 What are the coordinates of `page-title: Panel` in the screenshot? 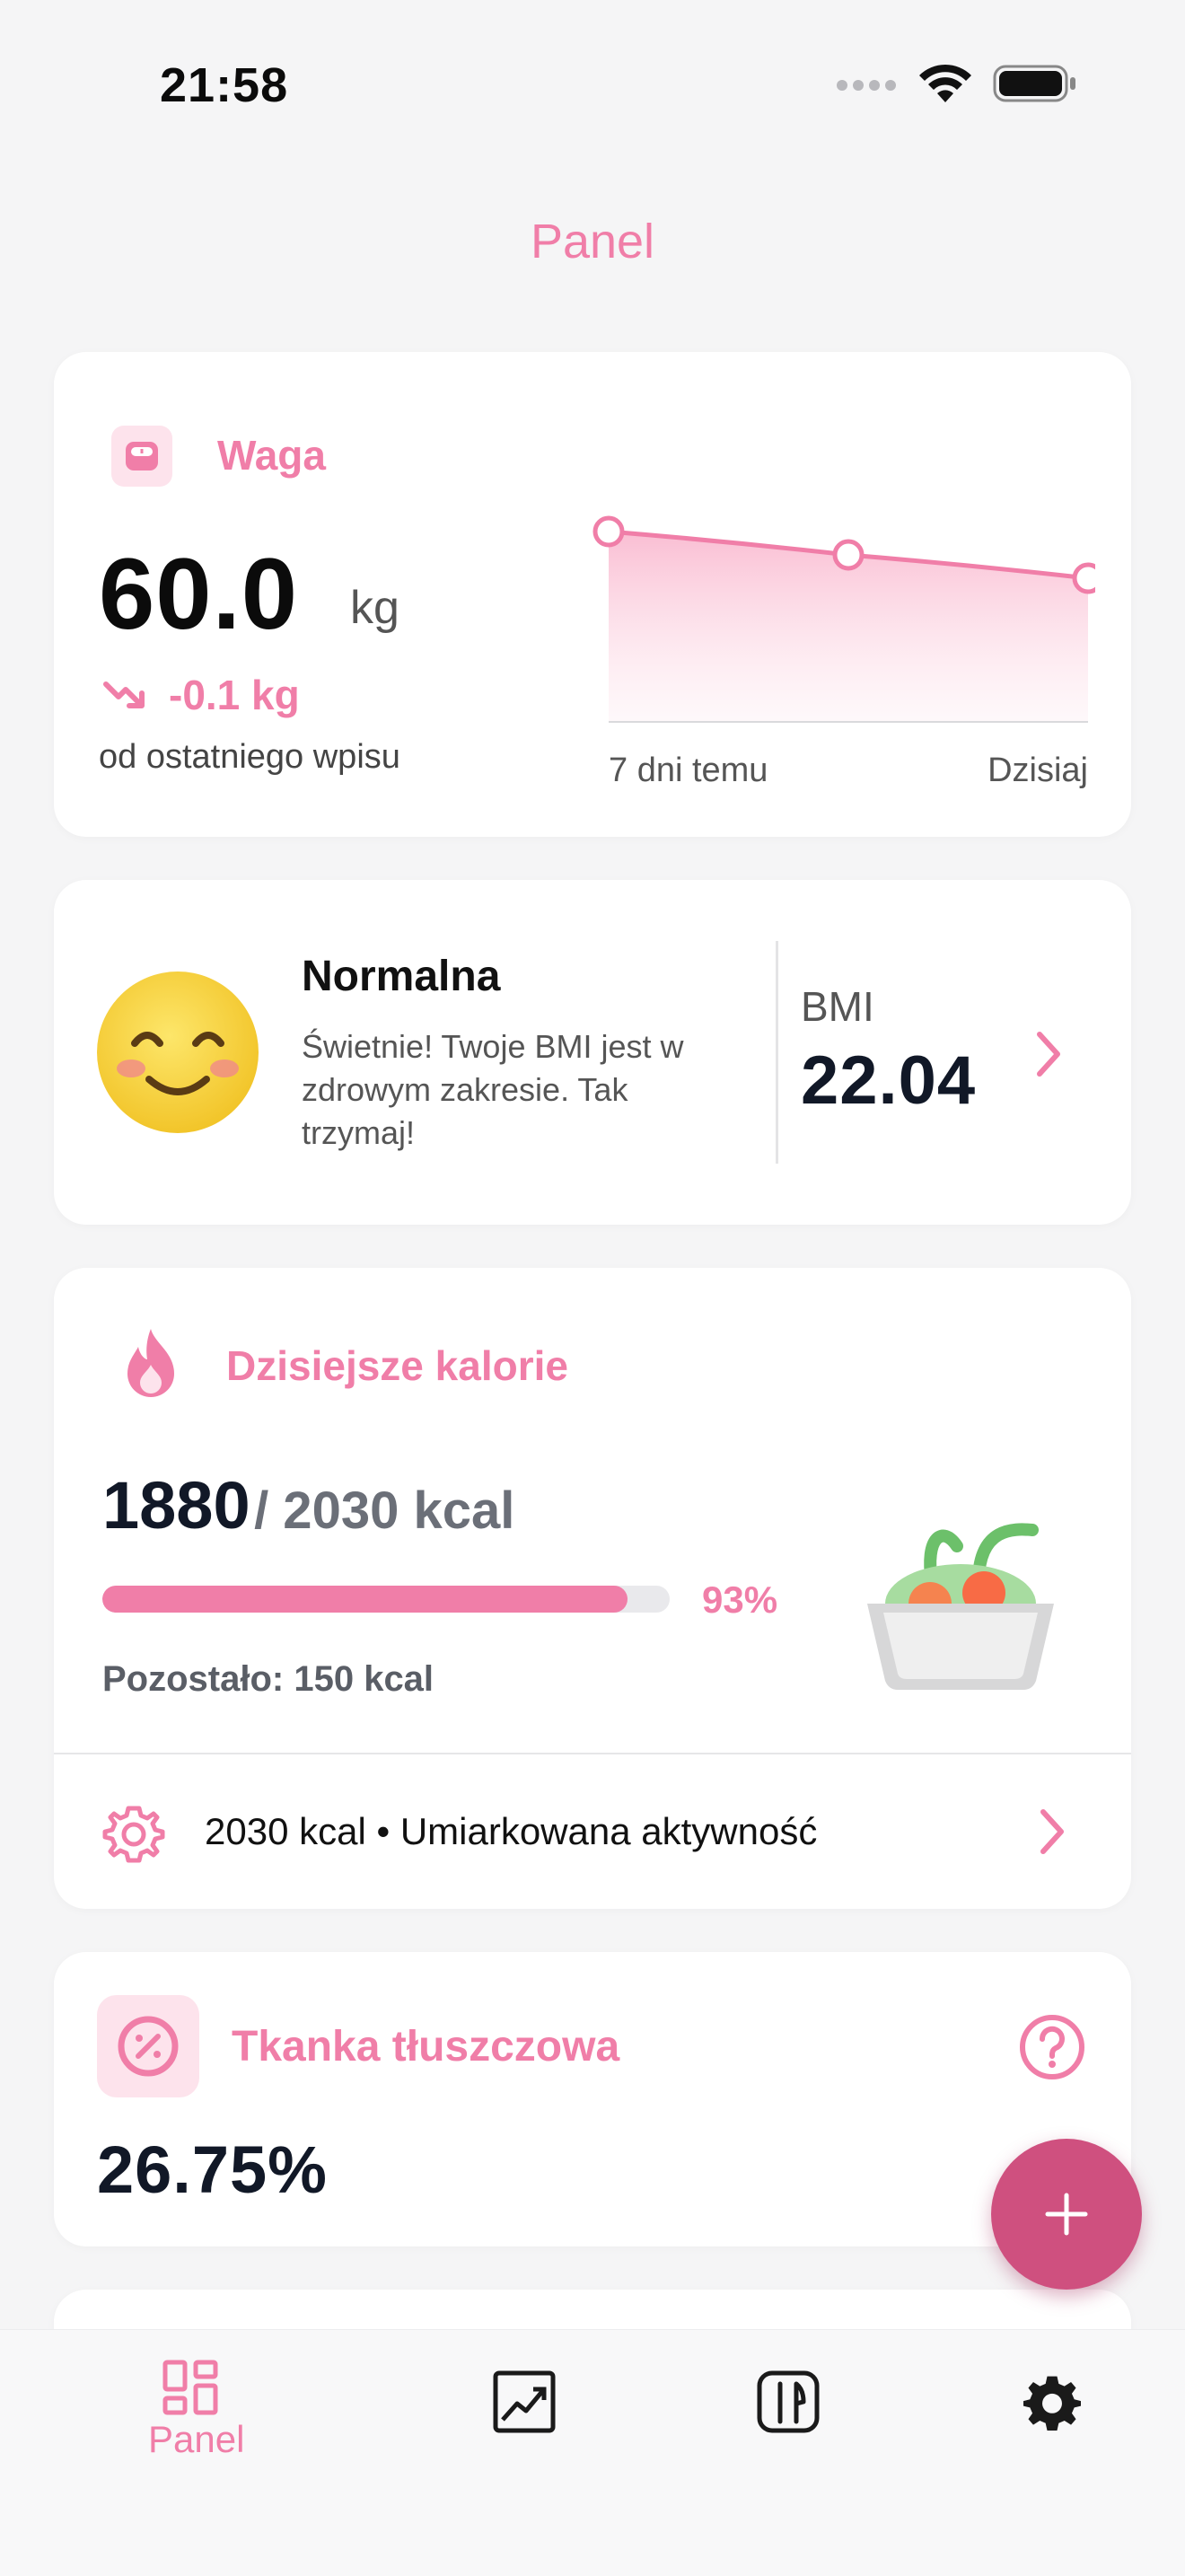 It's located at (592, 241).